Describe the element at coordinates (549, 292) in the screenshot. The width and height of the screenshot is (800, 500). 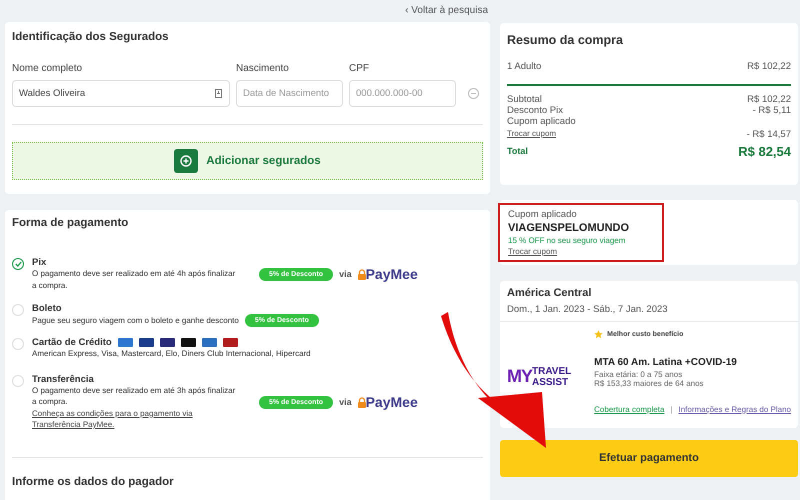
I see `plan-region: América Central` at that location.